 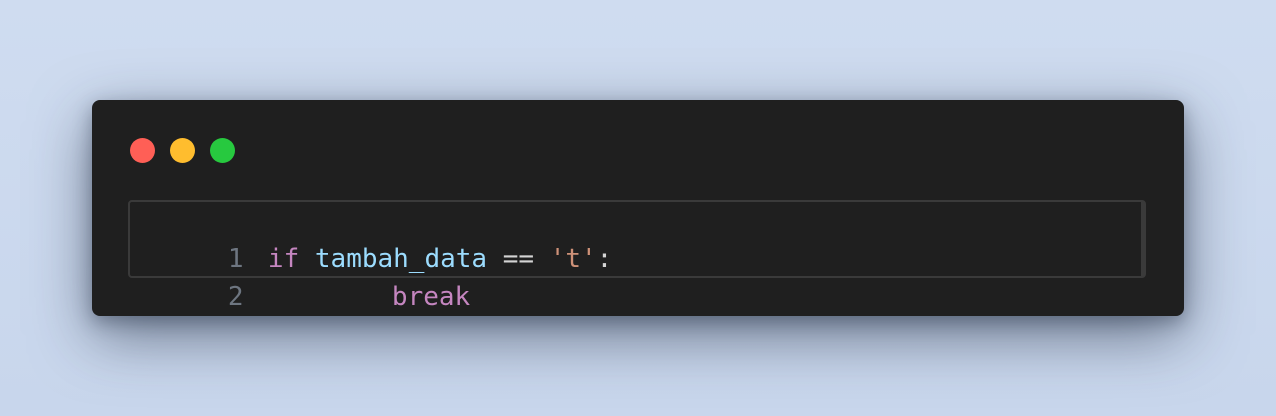 I want to click on string-token: 't', so click(x=573, y=259).